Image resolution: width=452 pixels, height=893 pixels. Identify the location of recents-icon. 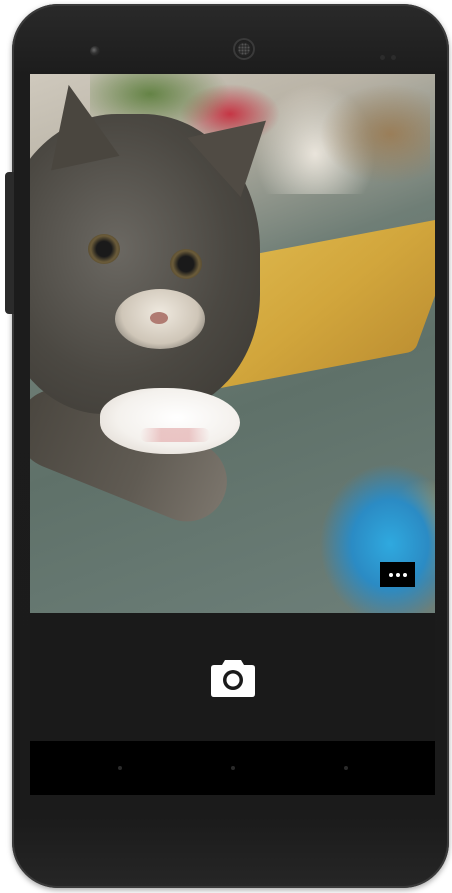
(346, 768).